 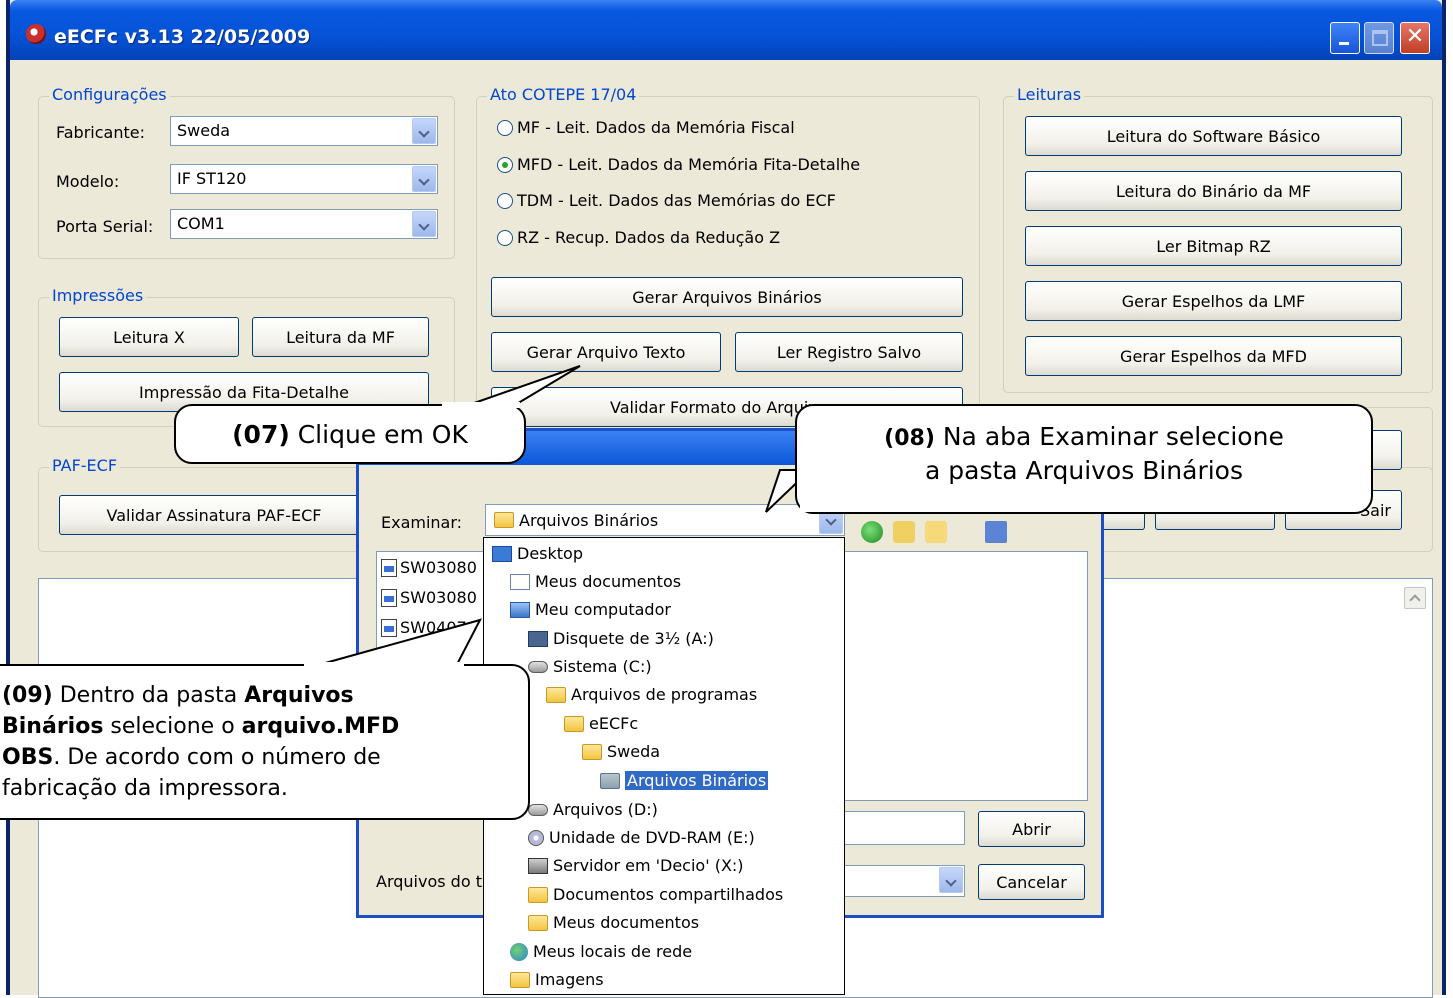 What do you see at coordinates (304, 179) in the screenshot?
I see `modelo-select: IF ST120` at bounding box center [304, 179].